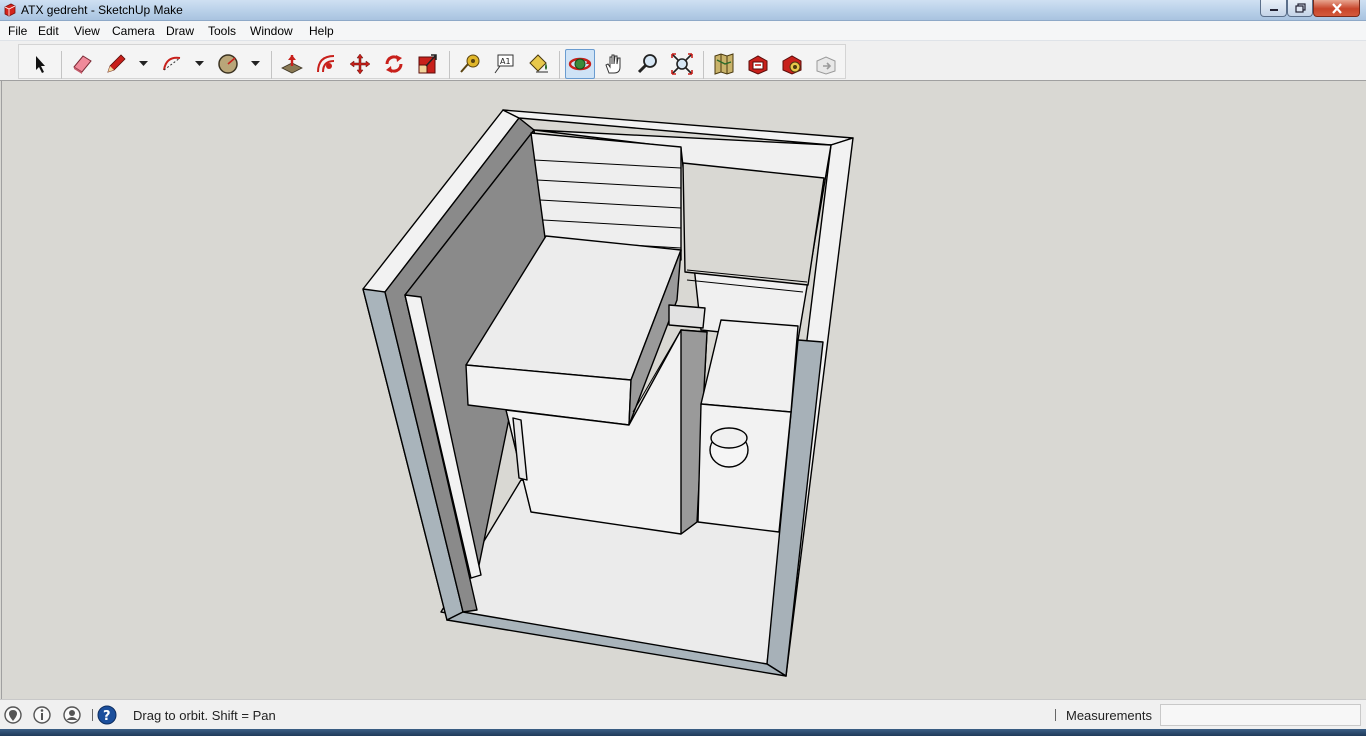 The image size is (1366, 736). I want to click on offset-icon, so click(326, 64).